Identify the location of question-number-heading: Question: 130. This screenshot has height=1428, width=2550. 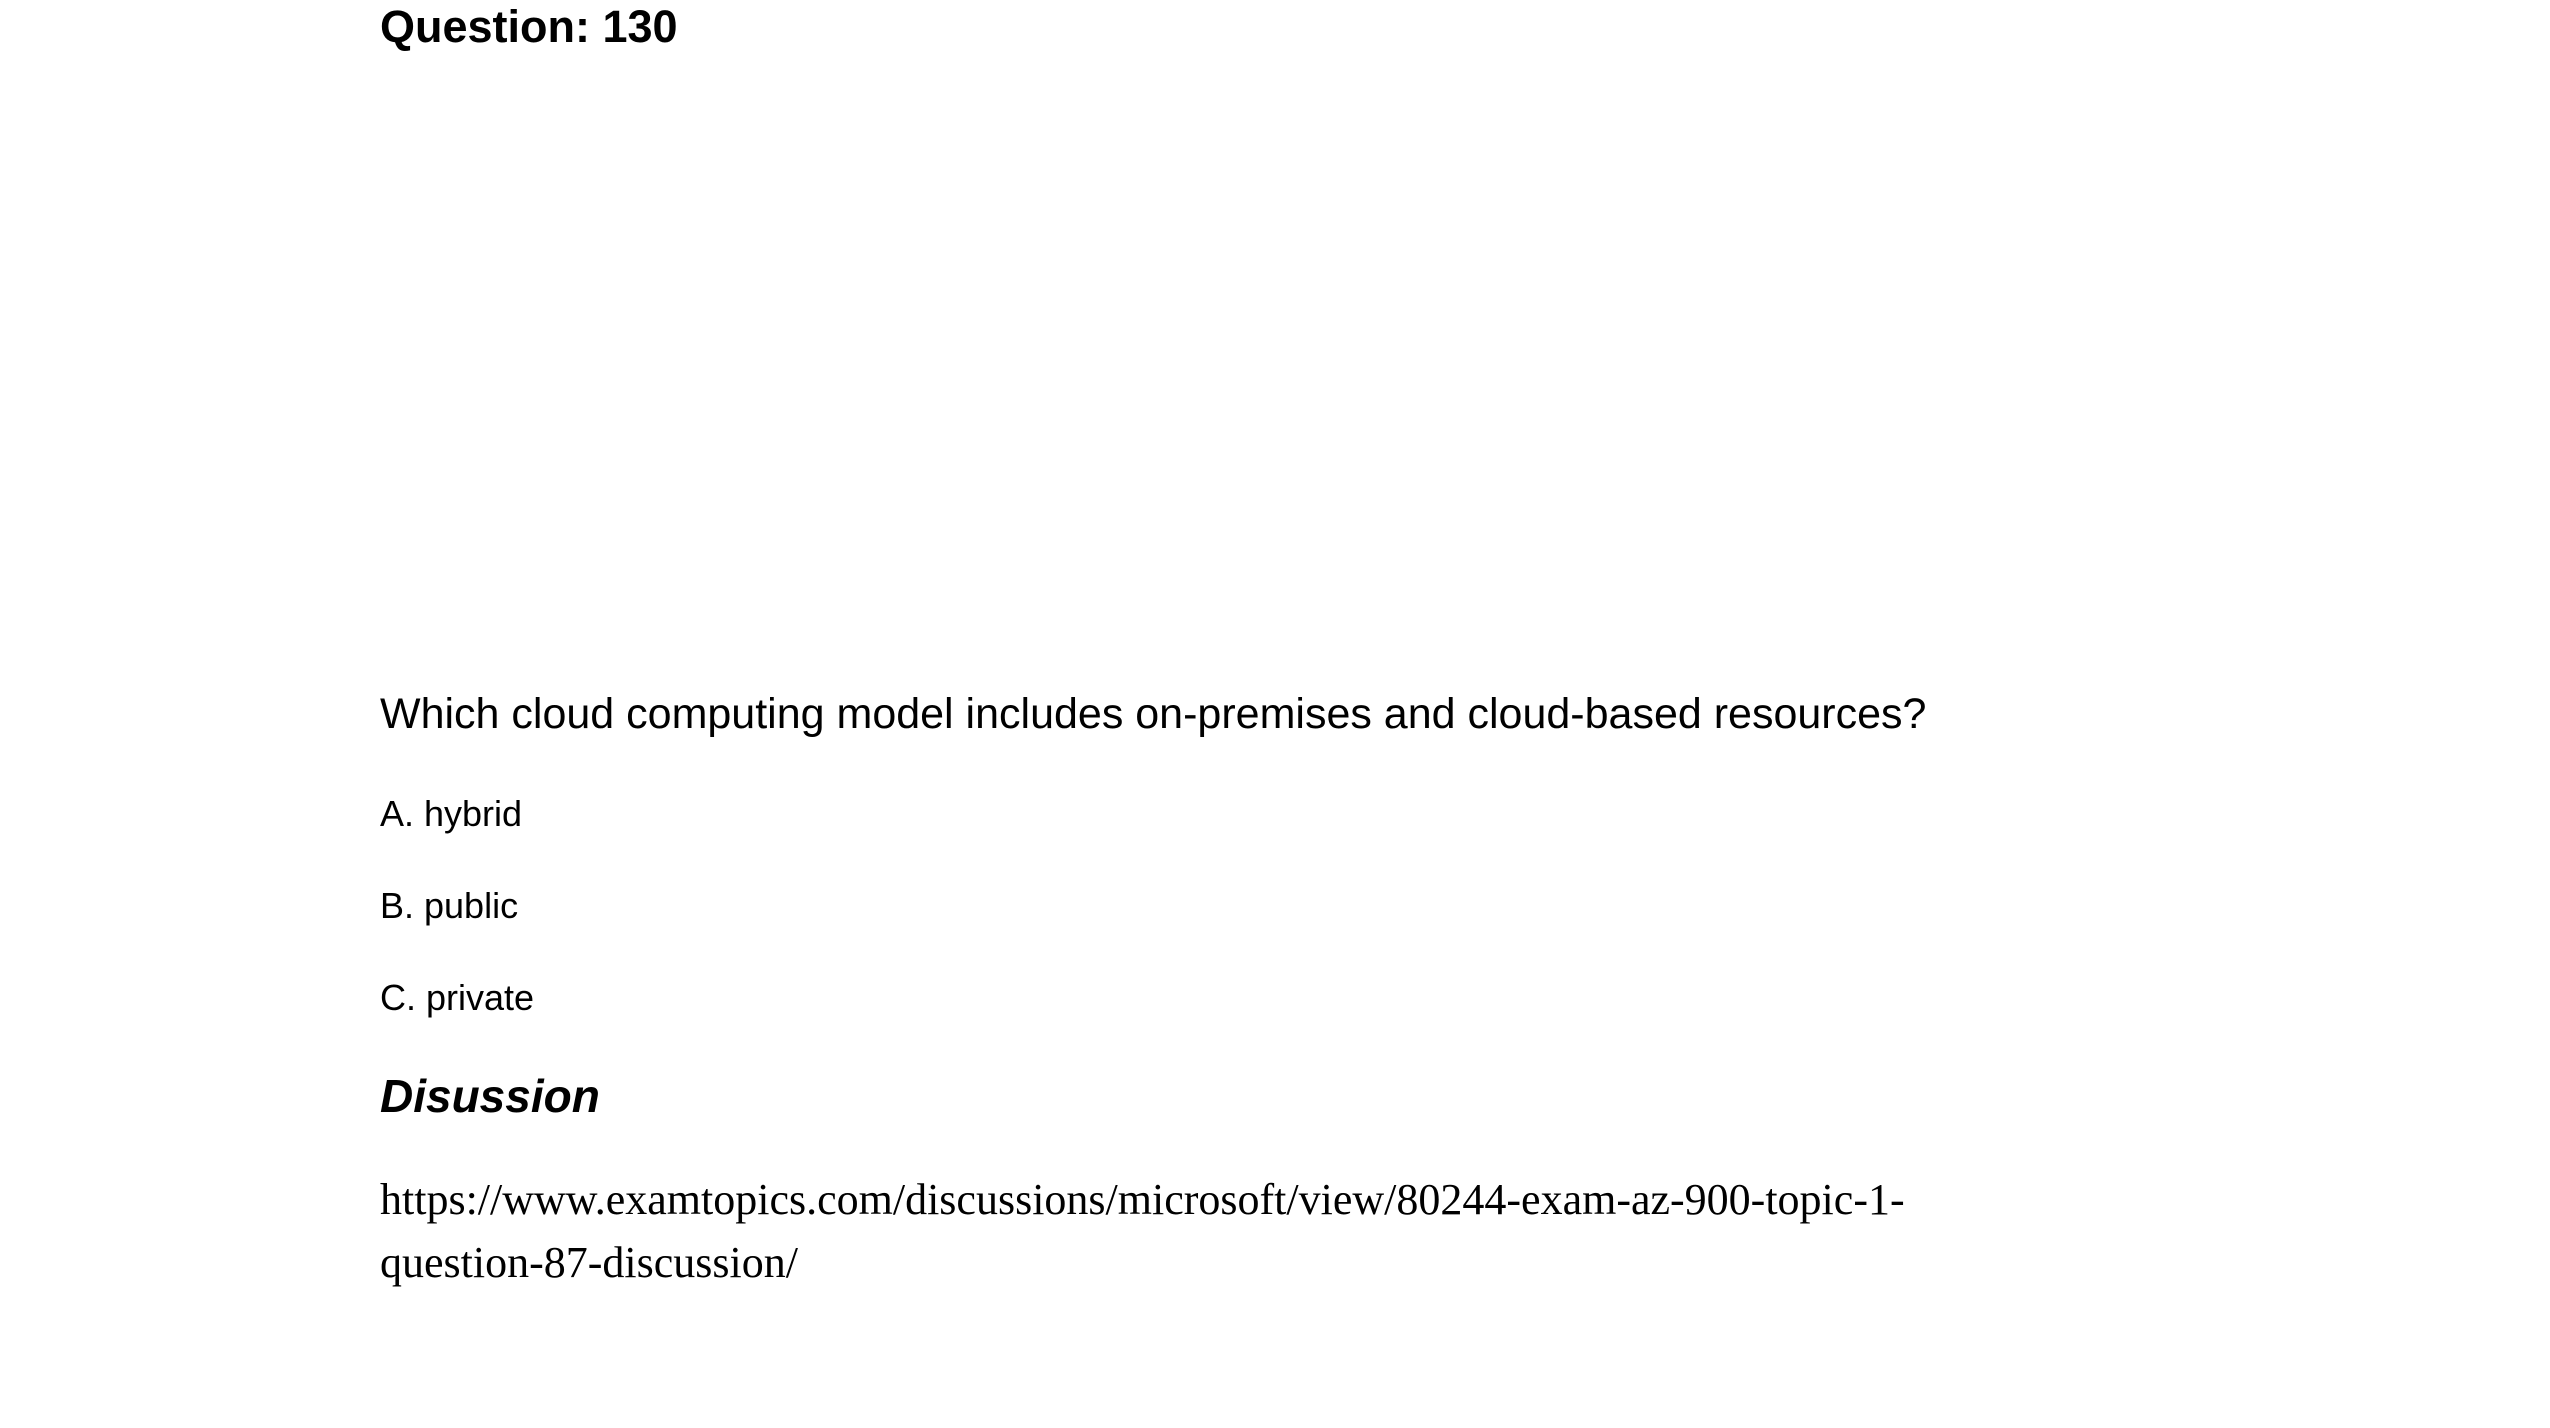
(529, 26).